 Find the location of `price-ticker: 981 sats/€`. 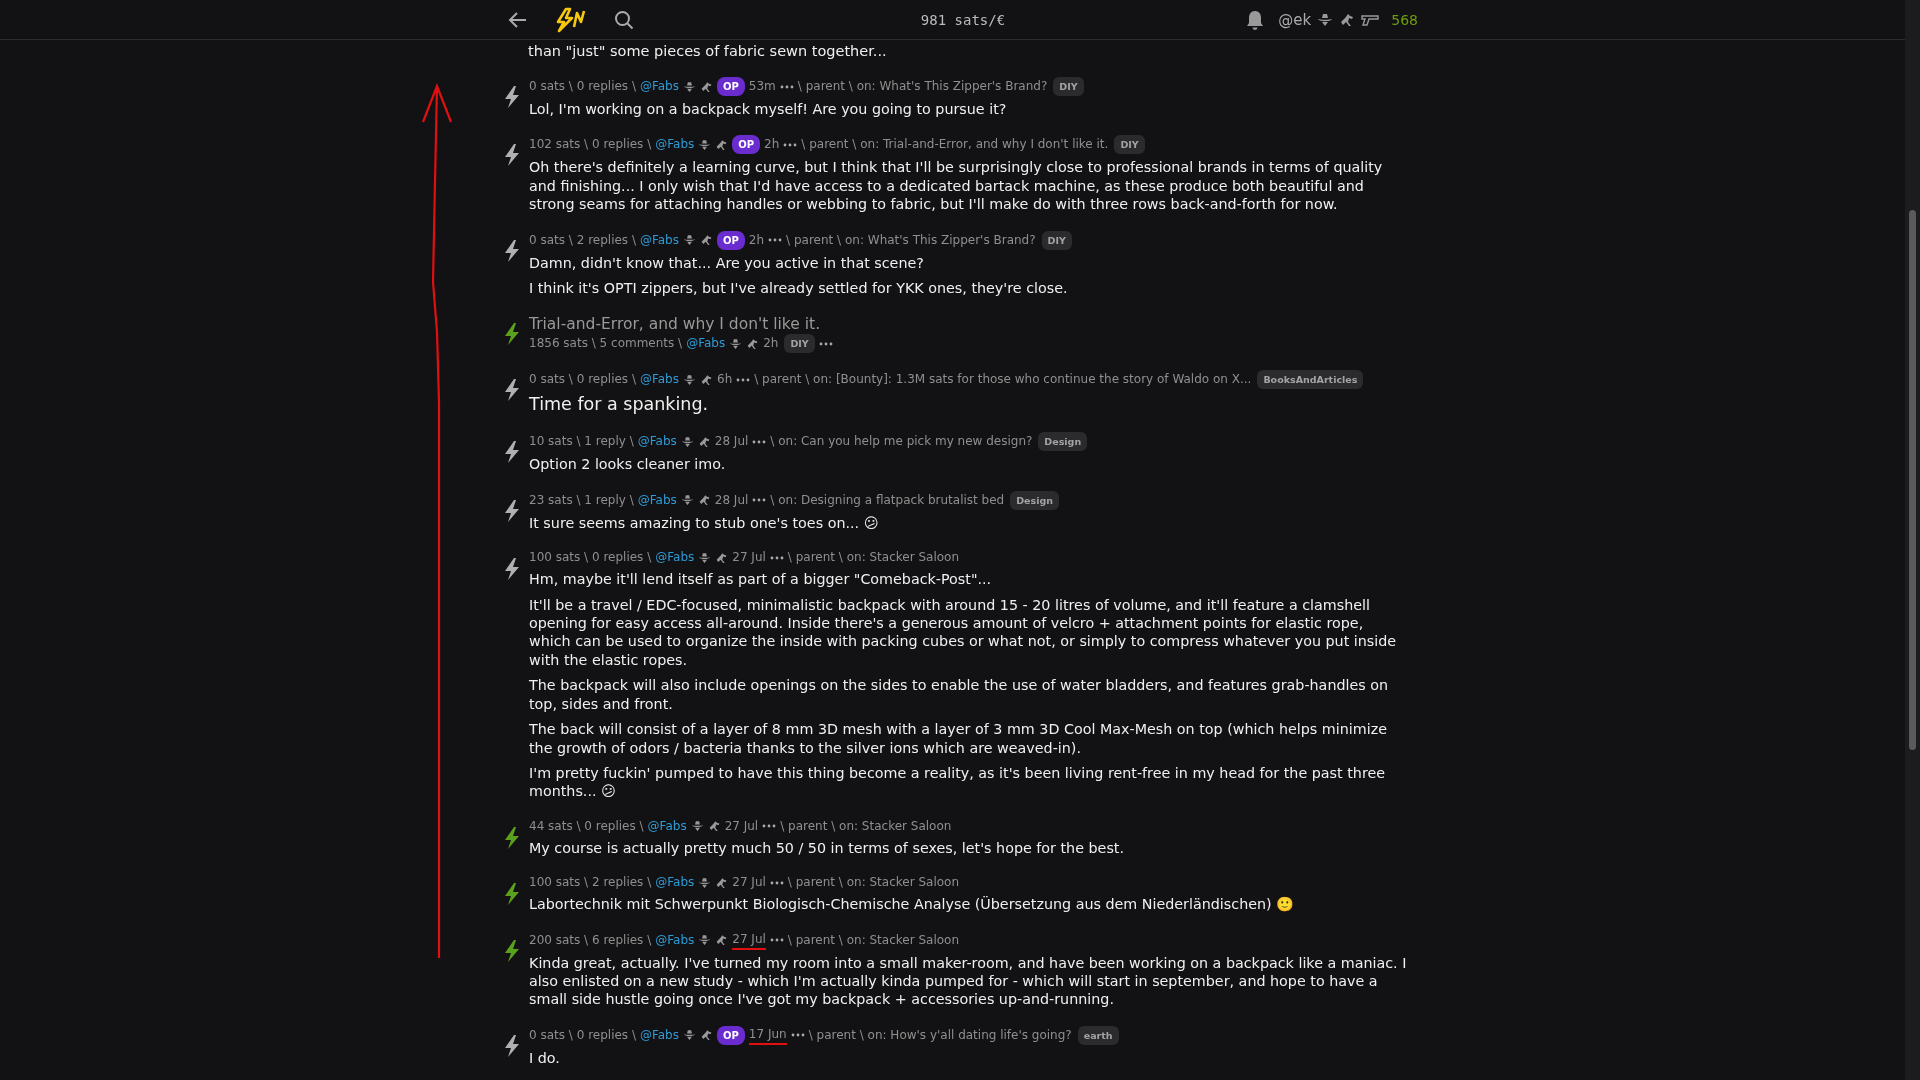

price-ticker: 981 sats/€ is located at coordinates (963, 19).